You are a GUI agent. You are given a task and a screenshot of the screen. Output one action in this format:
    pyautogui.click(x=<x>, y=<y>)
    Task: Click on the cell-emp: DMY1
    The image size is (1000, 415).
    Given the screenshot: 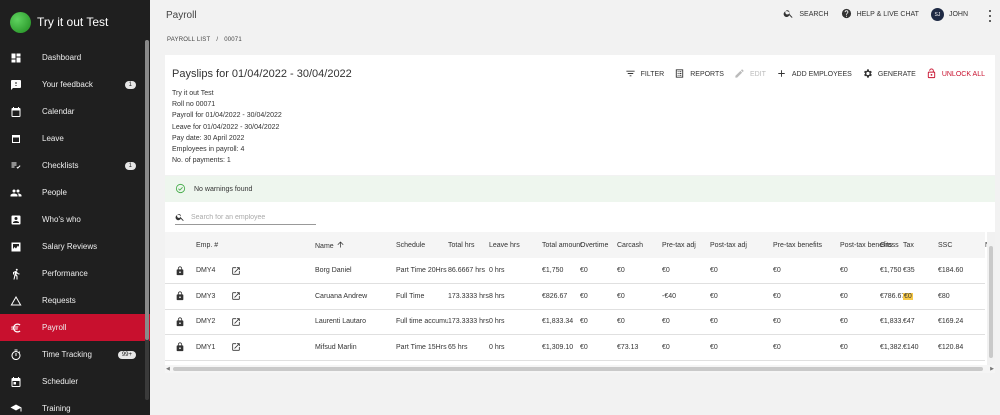 What is the action you would take?
    pyautogui.click(x=211, y=348)
    